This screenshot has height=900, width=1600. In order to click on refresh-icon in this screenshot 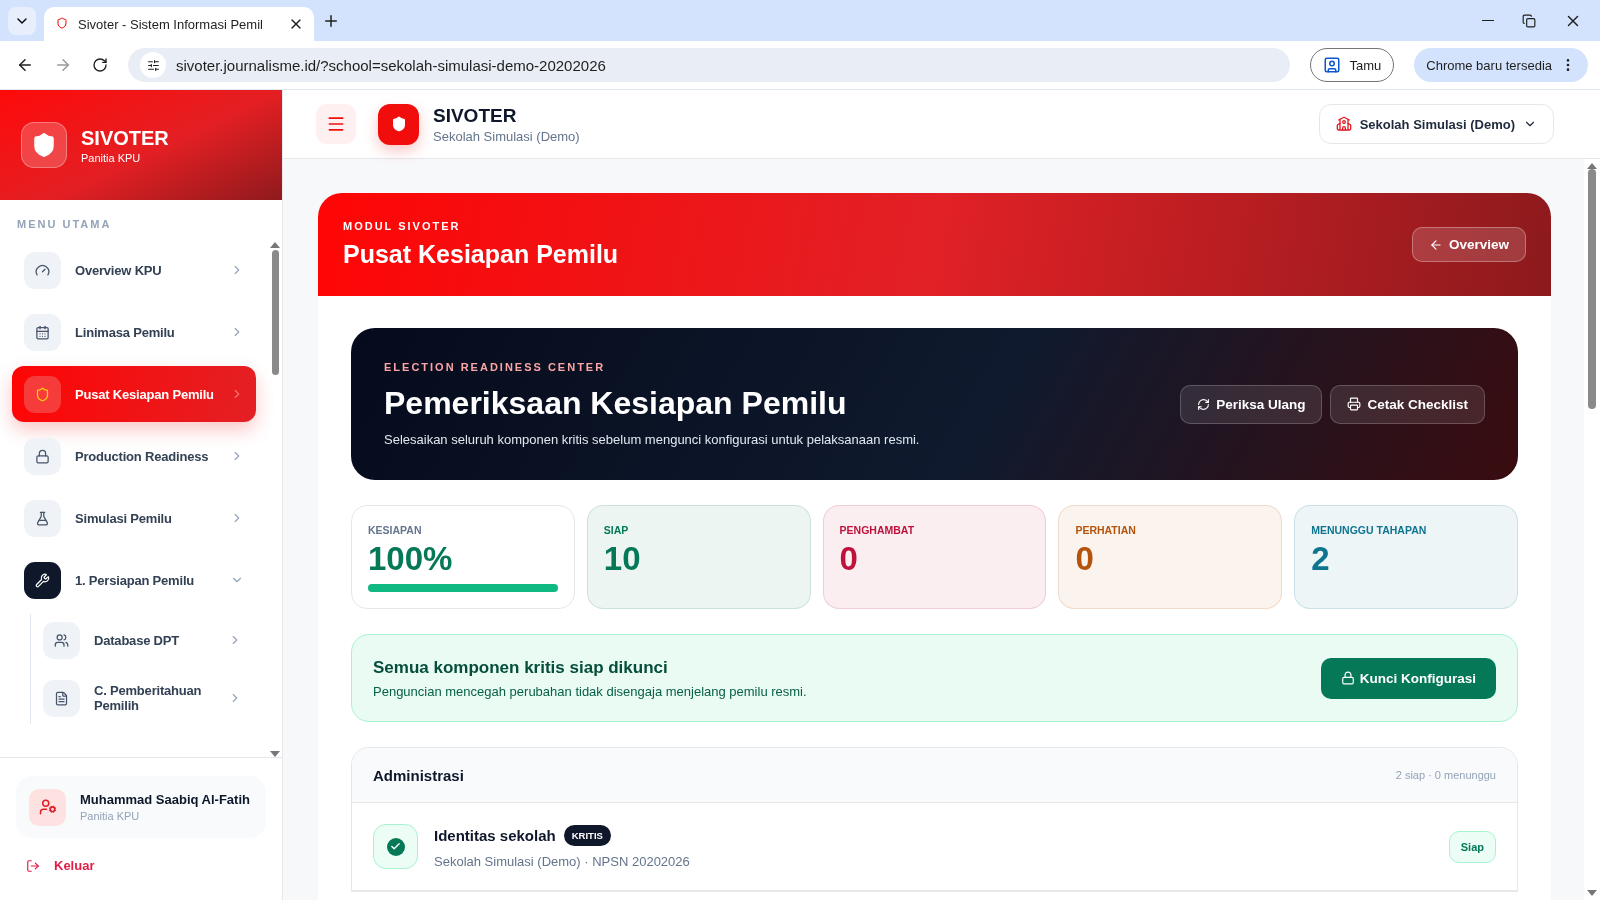, I will do `click(1204, 404)`.